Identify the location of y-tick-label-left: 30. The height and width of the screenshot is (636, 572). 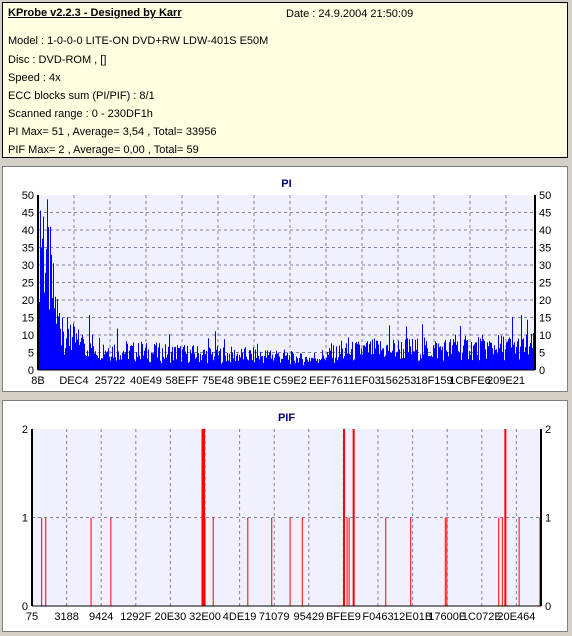
(28, 266).